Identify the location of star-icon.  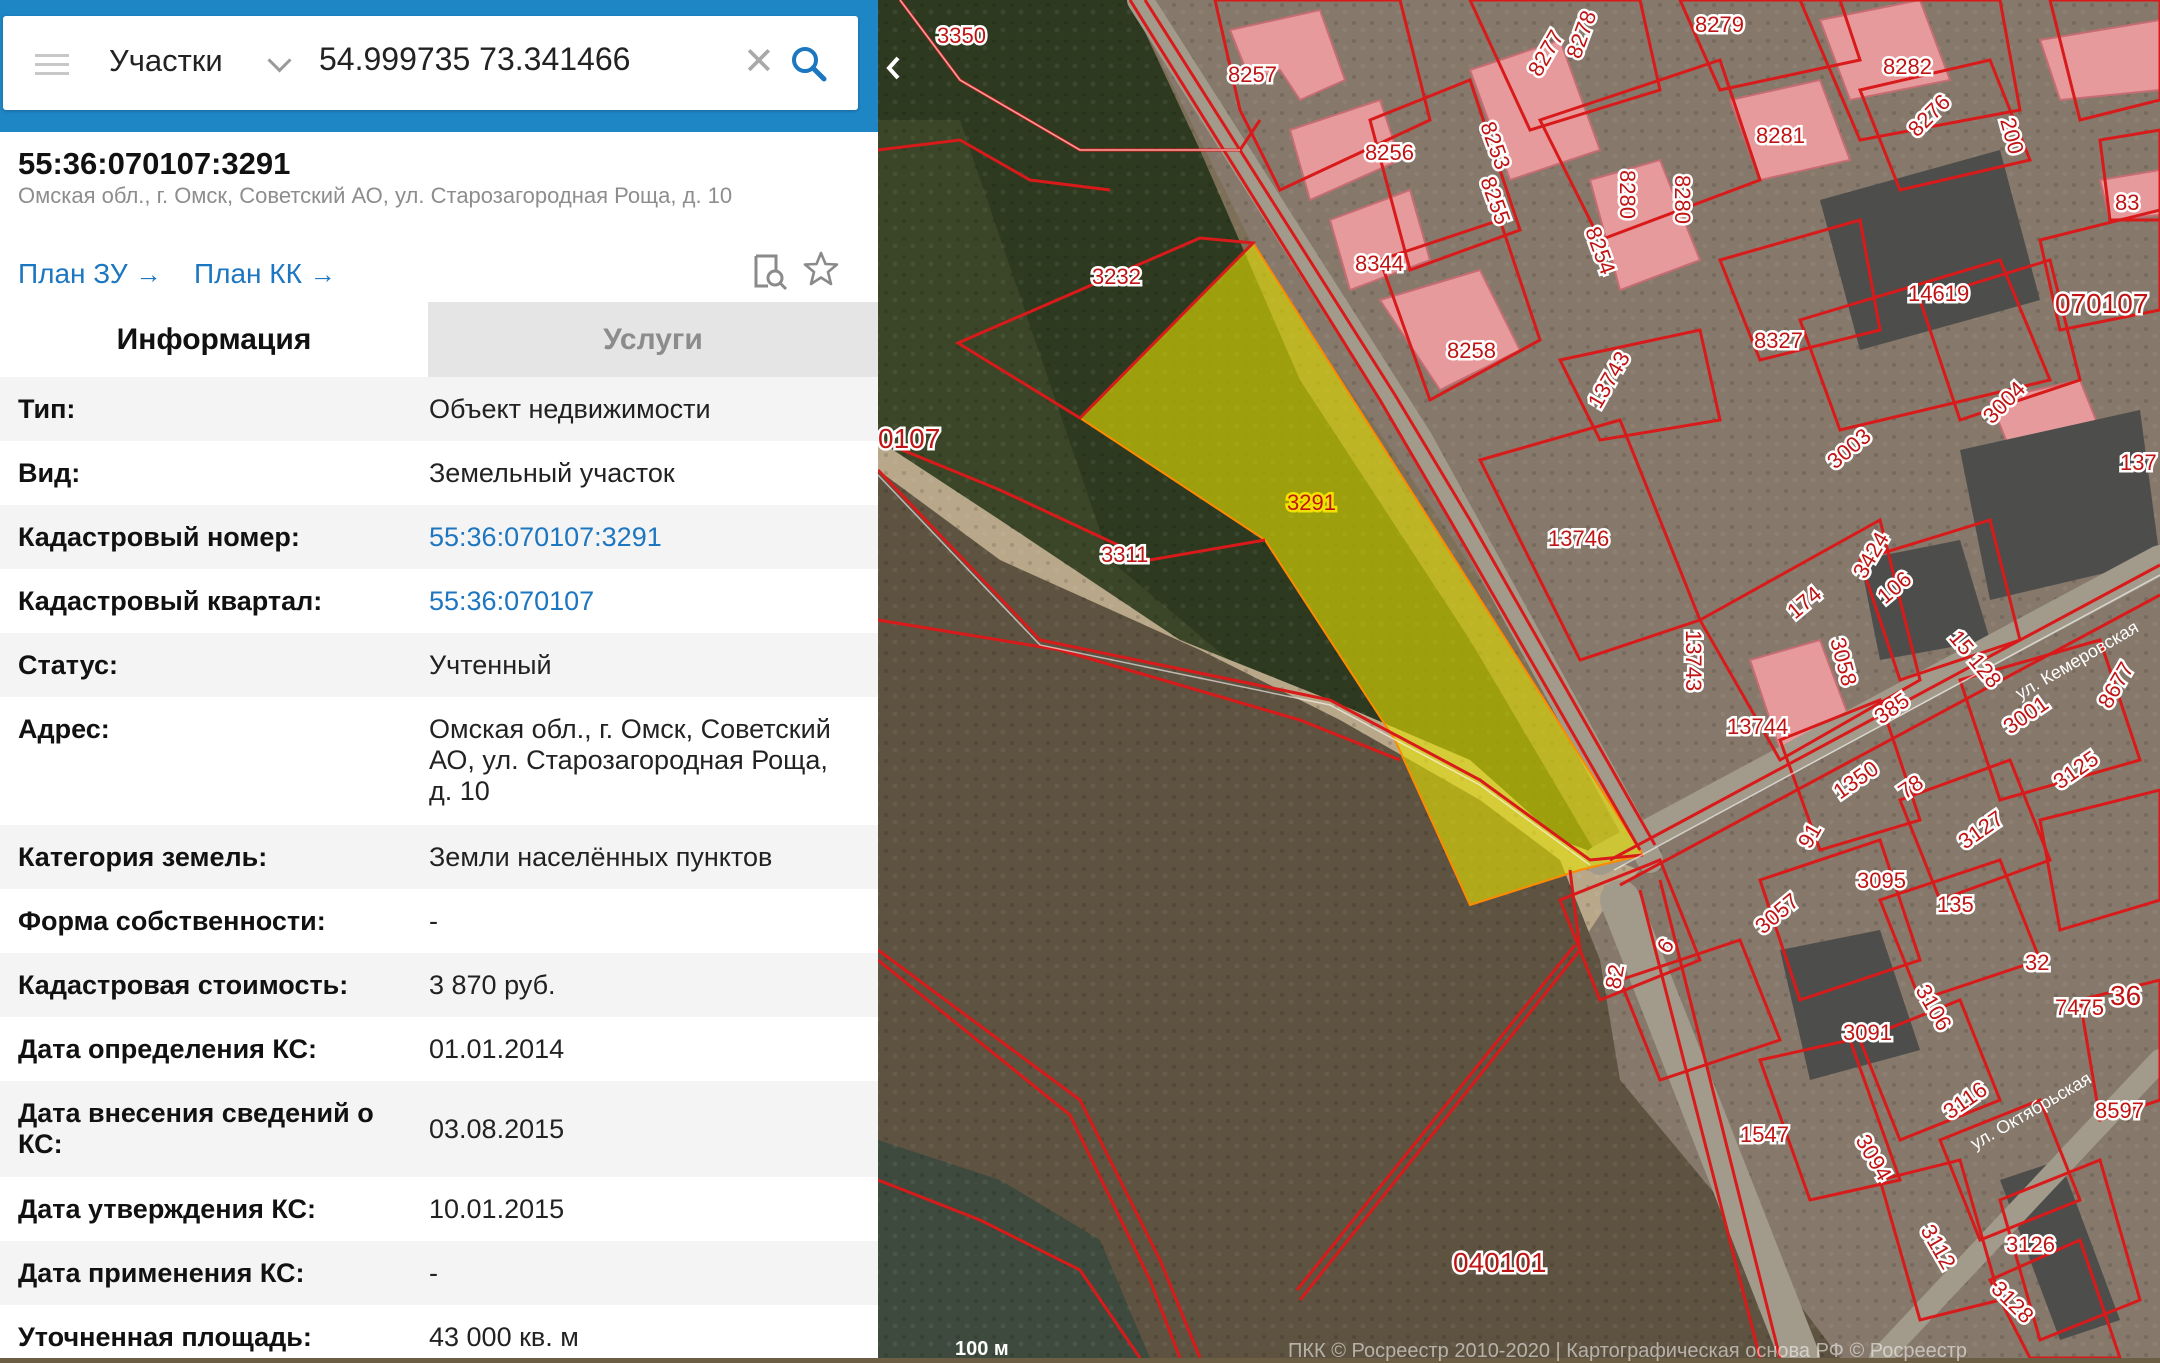
(821, 269).